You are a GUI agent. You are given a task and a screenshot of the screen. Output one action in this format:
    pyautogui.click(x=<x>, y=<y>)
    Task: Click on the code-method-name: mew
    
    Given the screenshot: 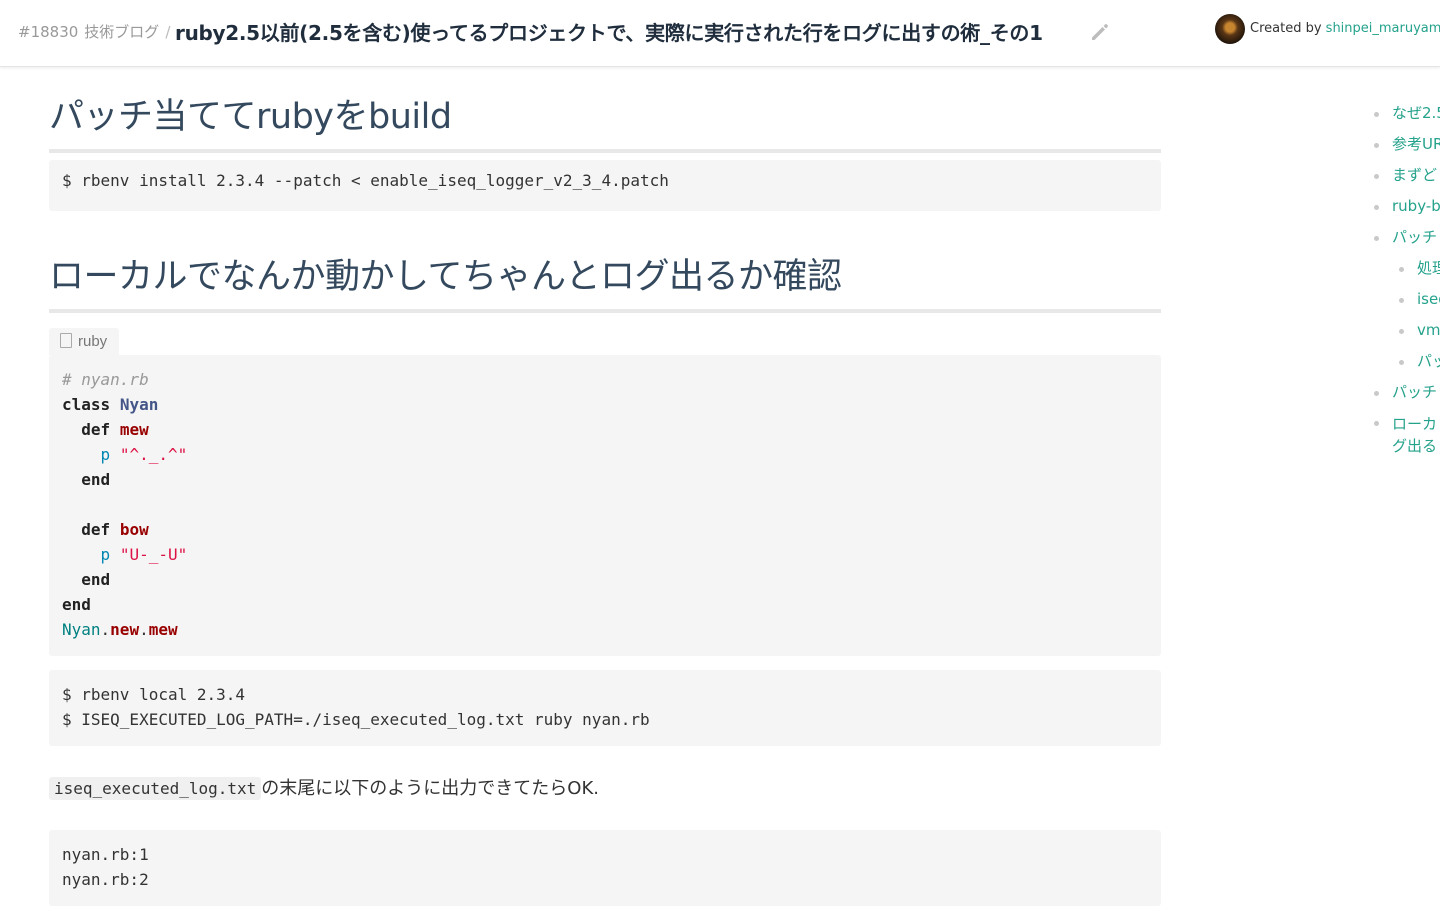 What is the action you would take?
    pyautogui.click(x=134, y=429)
    